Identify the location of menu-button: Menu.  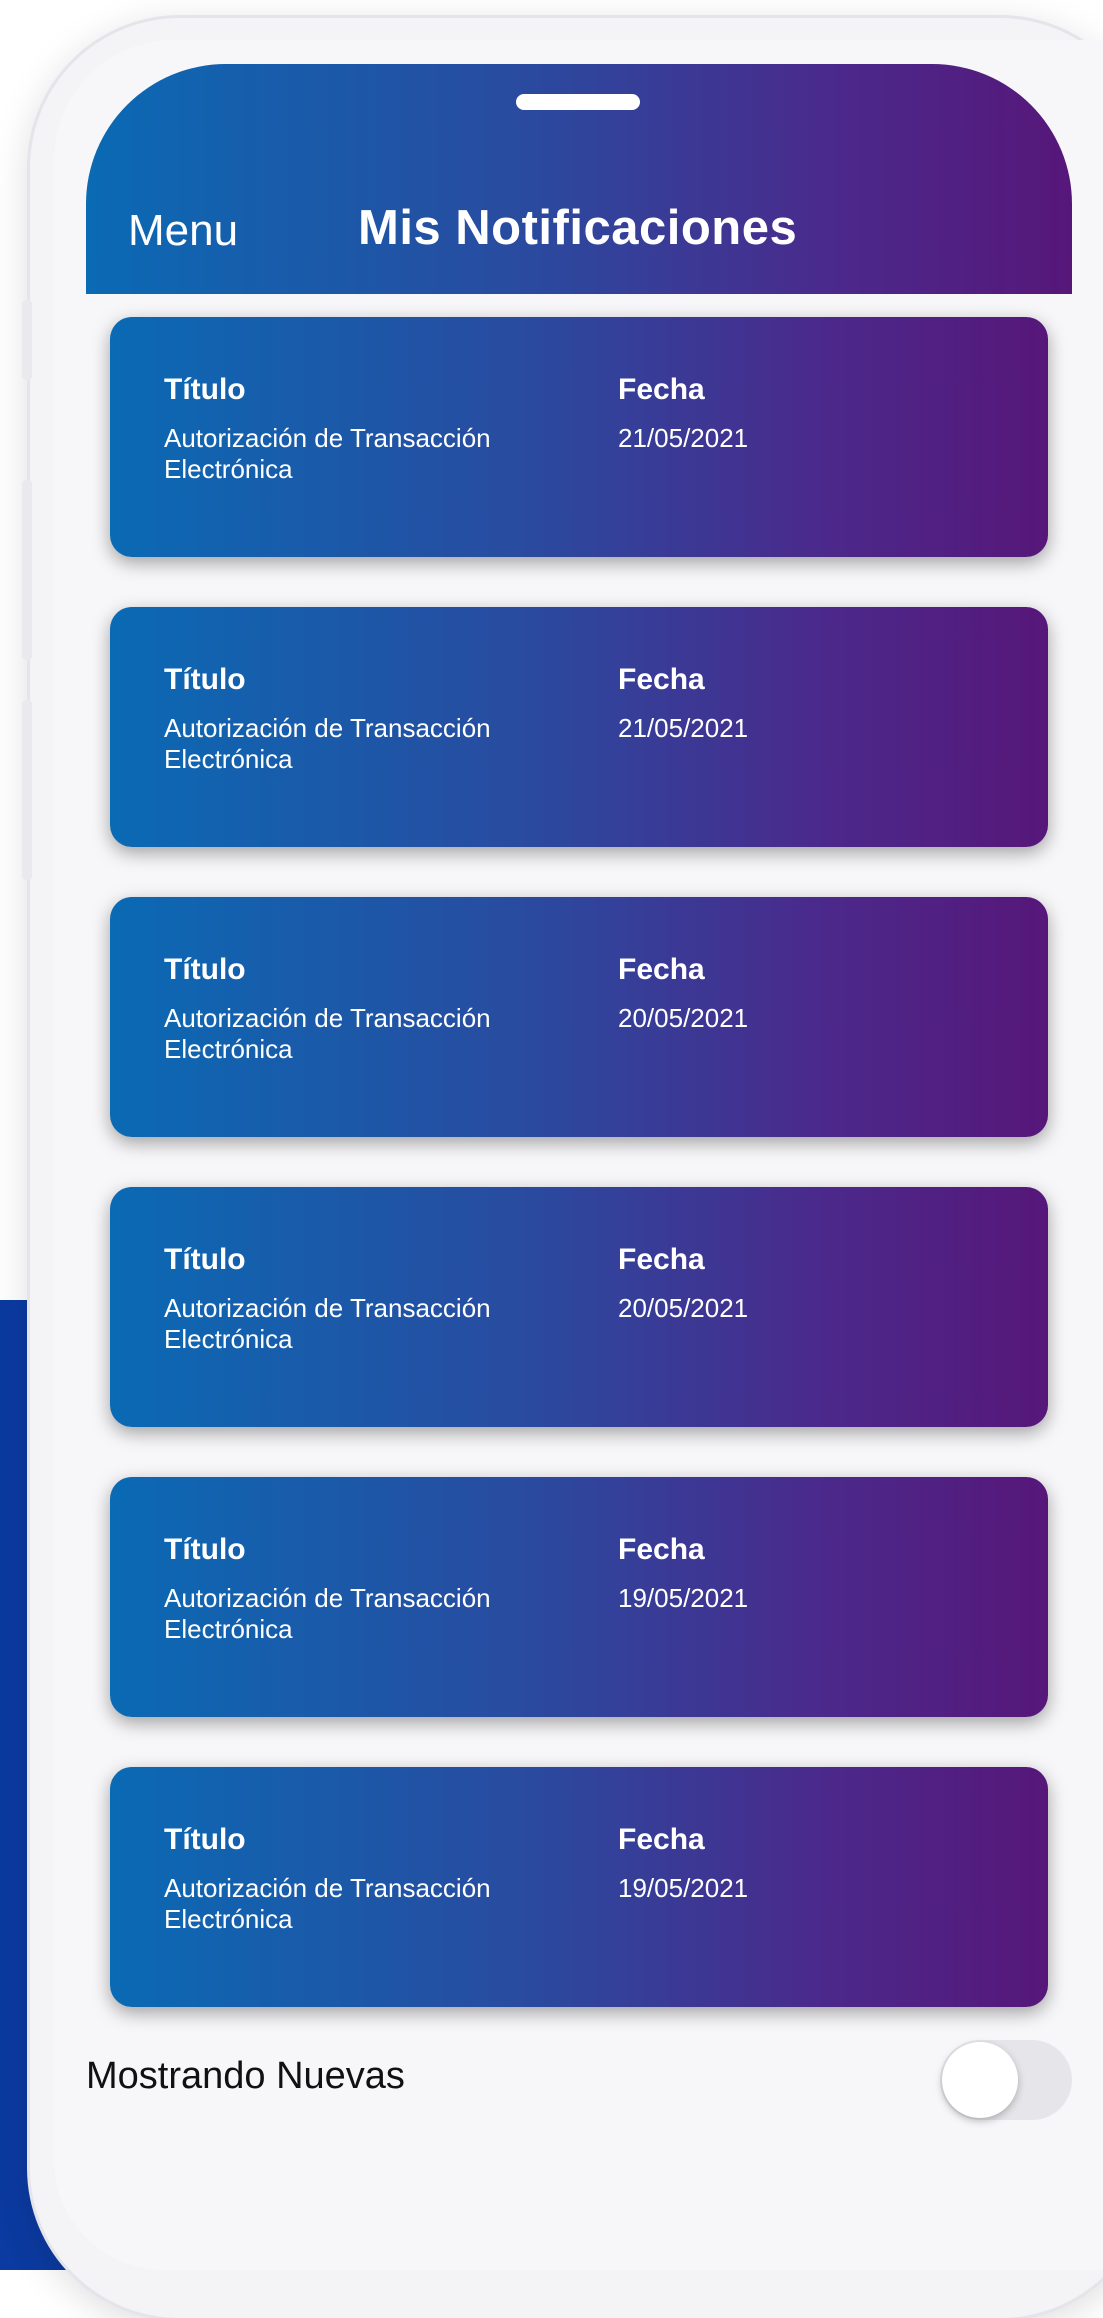
(183, 231).